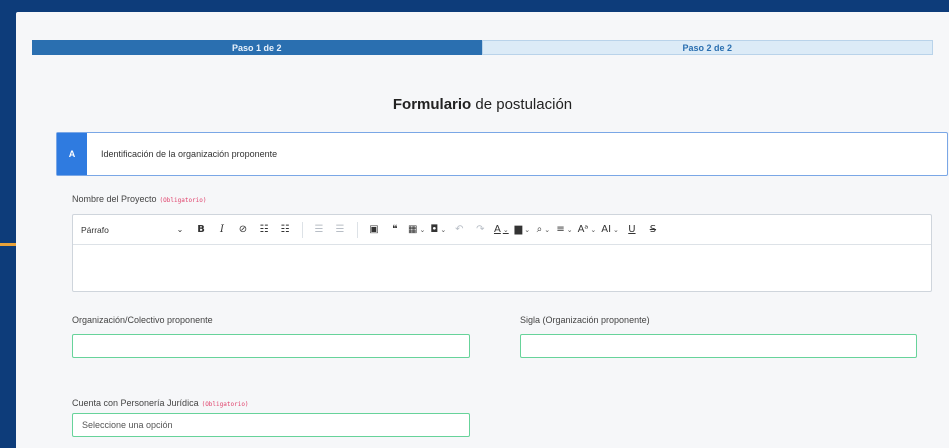 Image resolution: width=949 pixels, height=448 pixels. I want to click on quote-icon: ❝, so click(395, 230).